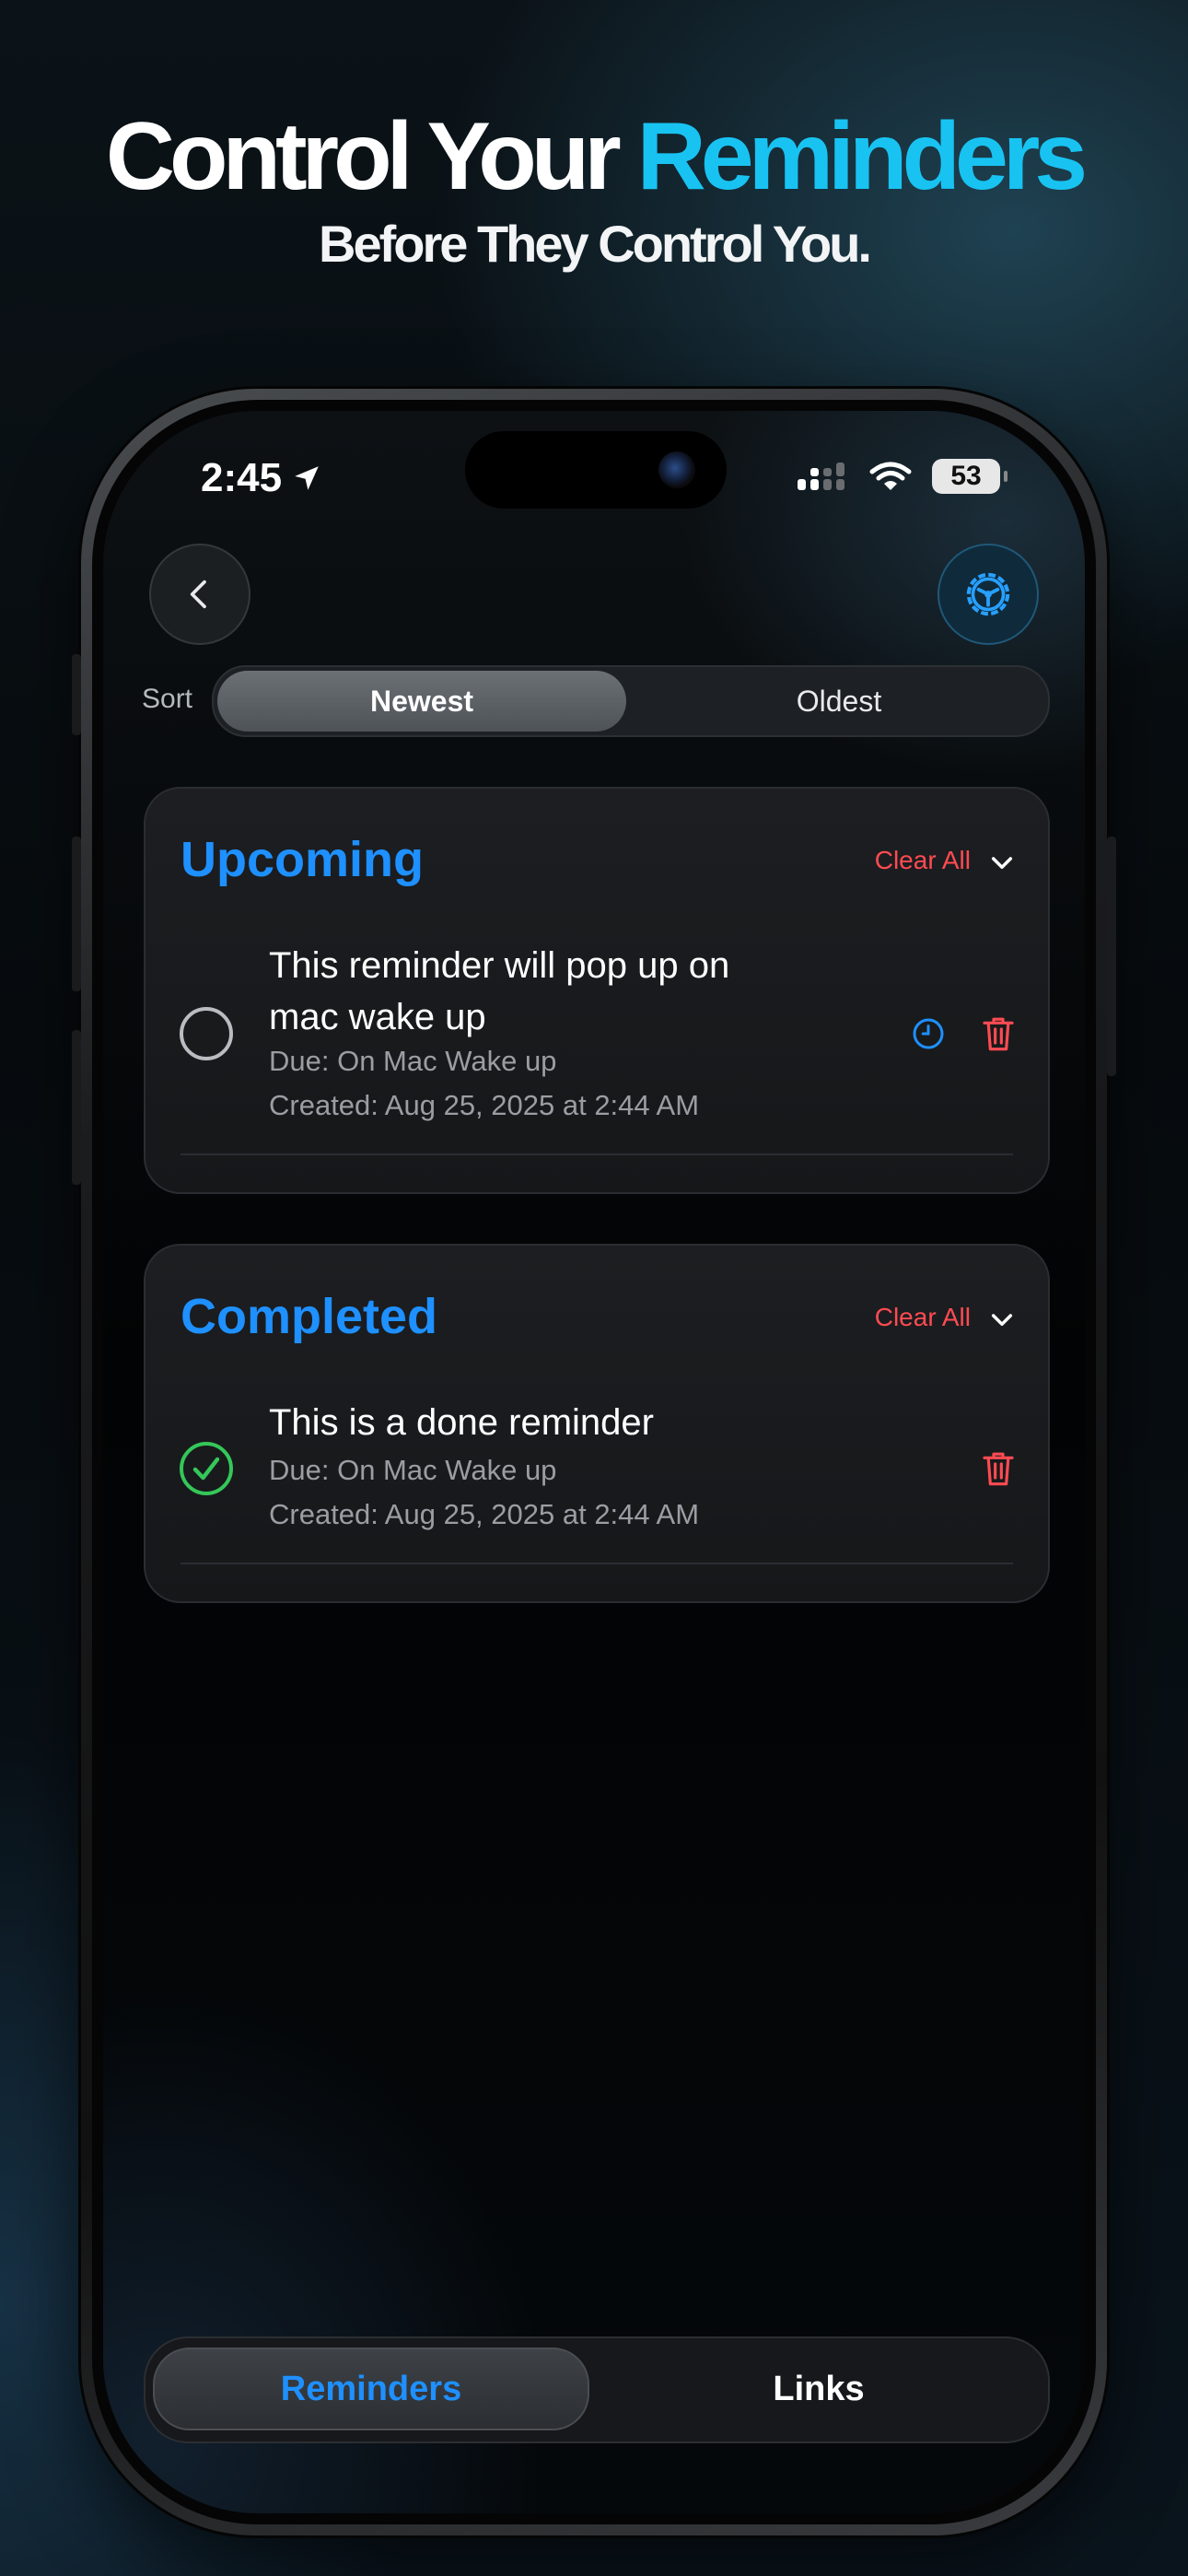  What do you see at coordinates (970, 476) in the screenshot?
I see `battery-indicator: 53` at bounding box center [970, 476].